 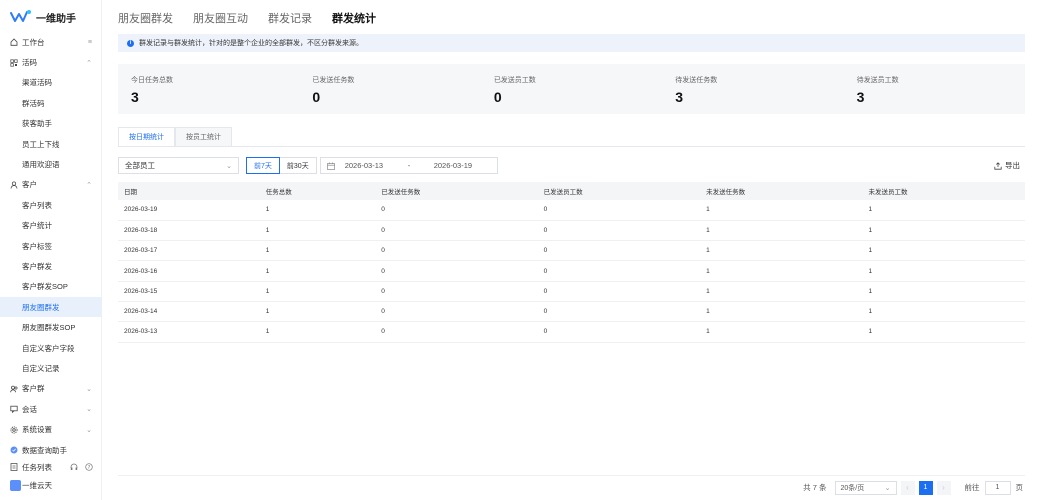 What do you see at coordinates (90, 42) in the screenshot?
I see `menu-collapse-icon: ≡` at bounding box center [90, 42].